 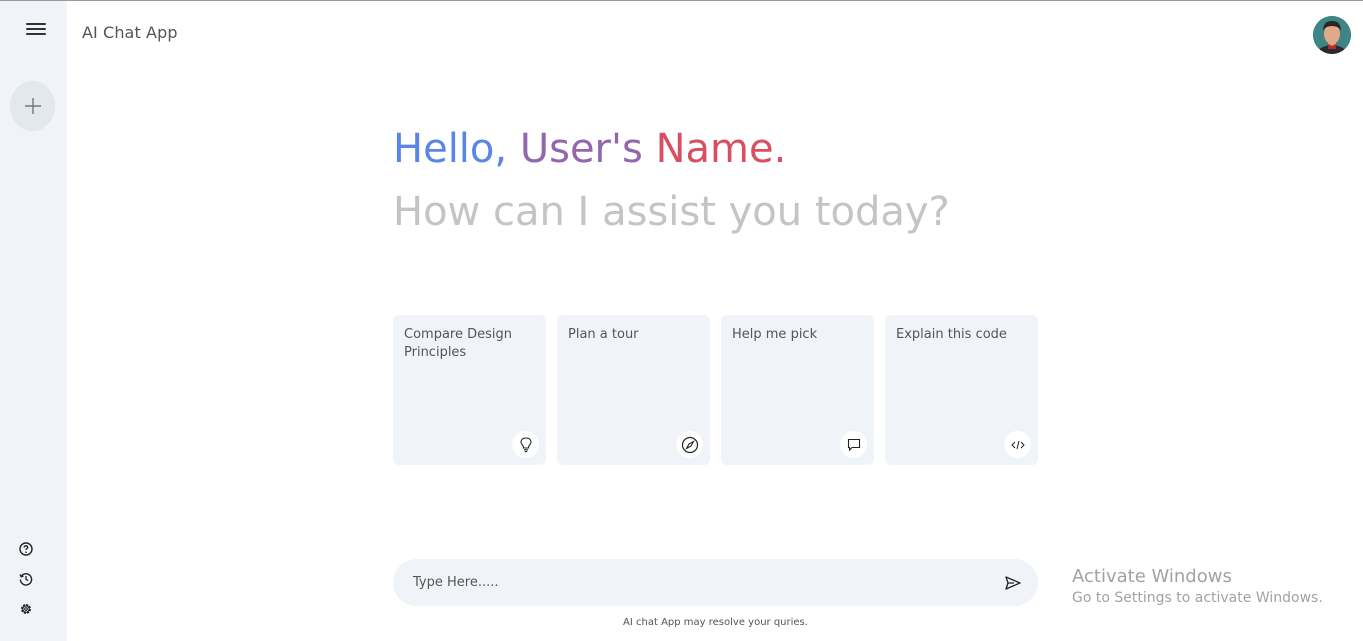 What do you see at coordinates (1013, 583) in the screenshot?
I see `send-icon` at bounding box center [1013, 583].